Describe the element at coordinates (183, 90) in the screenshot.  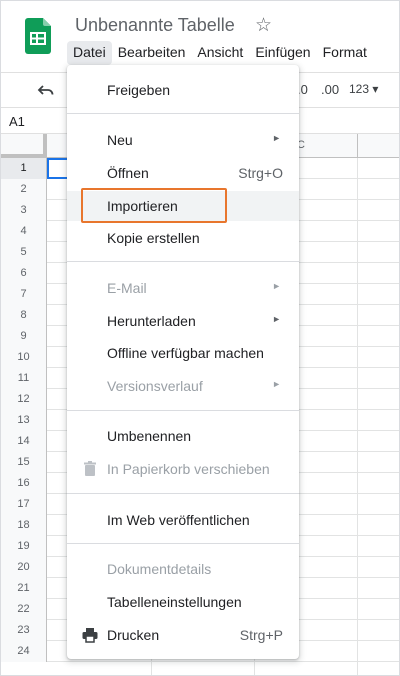
I see `menu-item-share: Freigeben` at that location.